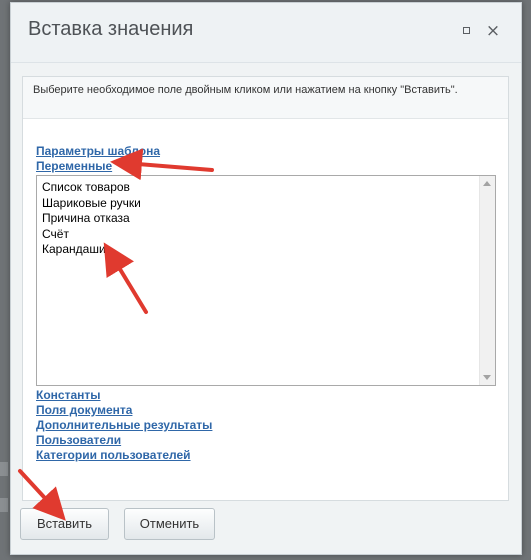  I want to click on group-link-users: Пользователи, so click(78, 440).